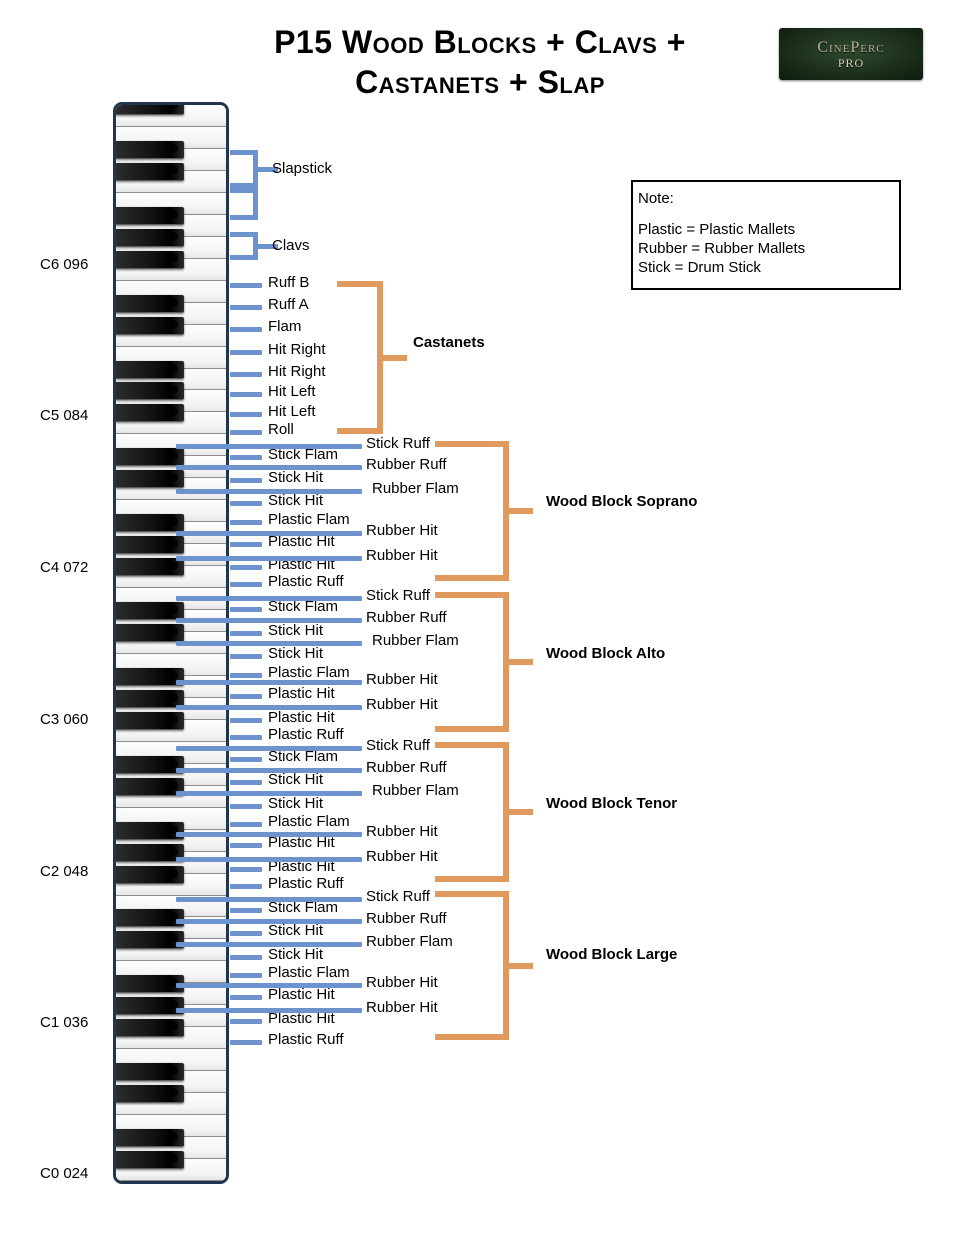 This screenshot has height=1235, width=954. Describe the element at coordinates (64, 1173) in the screenshot. I see `octave-label-c0: C0 024` at that location.